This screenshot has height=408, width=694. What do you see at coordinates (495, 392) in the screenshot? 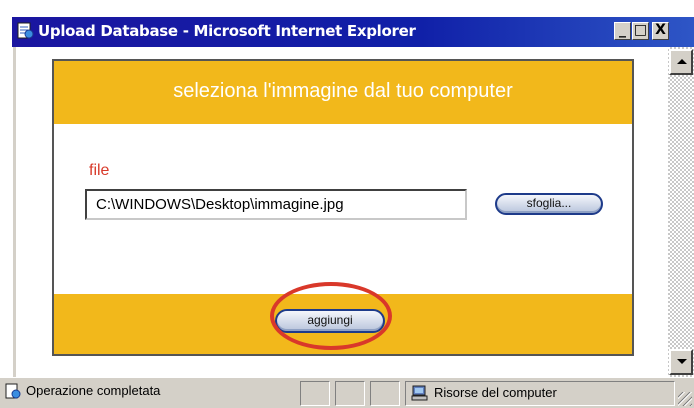
I see `zone-text: Risorse del computer` at bounding box center [495, 392].